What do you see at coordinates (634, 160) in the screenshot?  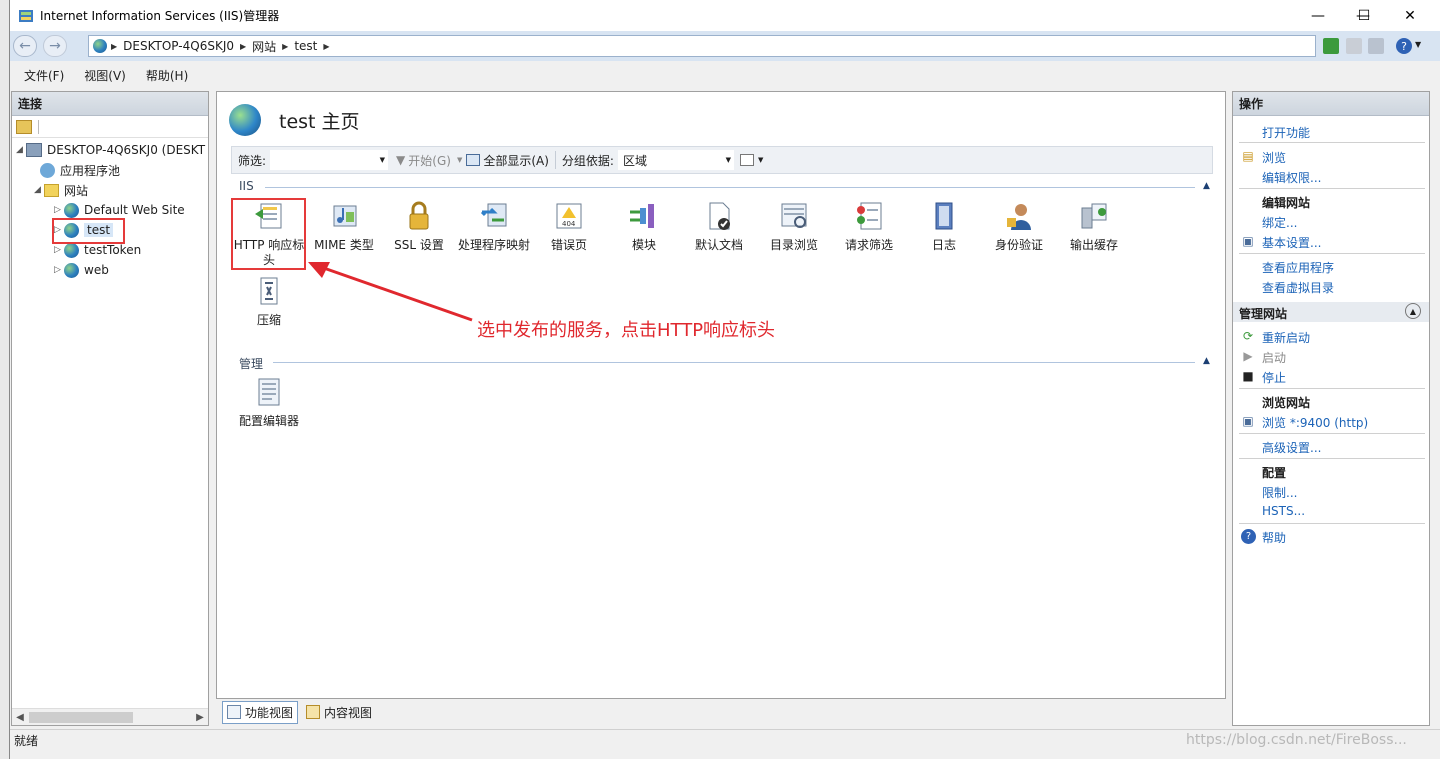 I see `group-by-value: 区域` at bounding box center [634, 160].